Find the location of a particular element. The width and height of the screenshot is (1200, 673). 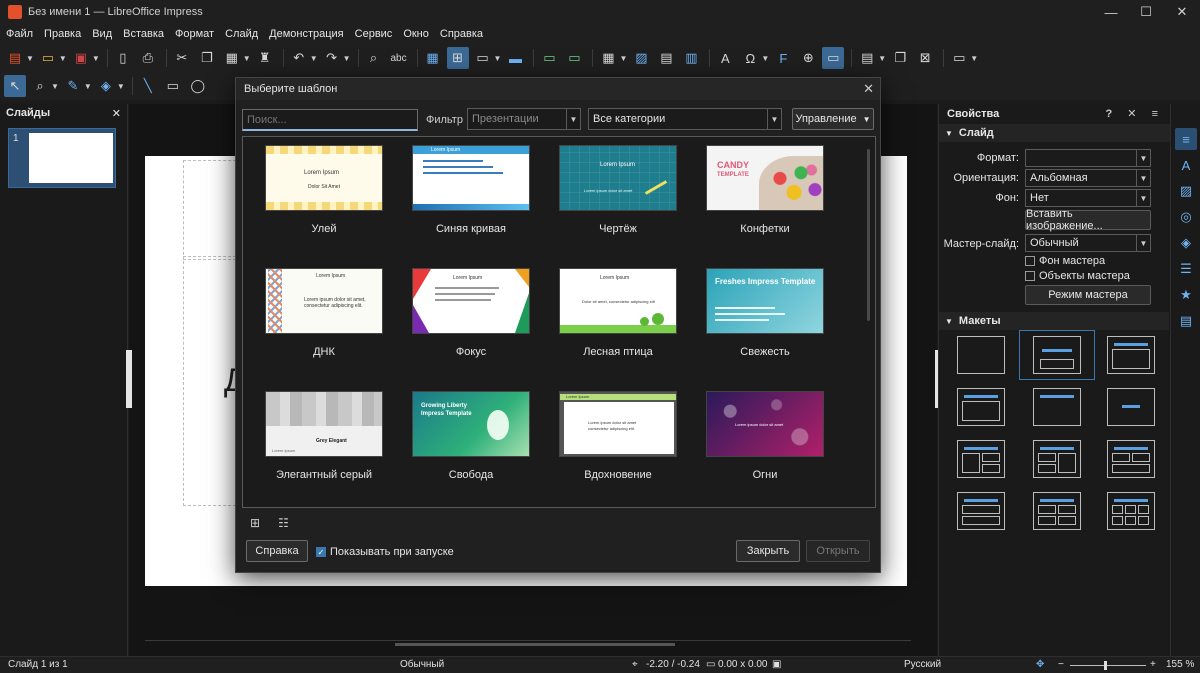

layout-title-slide is located at coordinates (1057, 355).